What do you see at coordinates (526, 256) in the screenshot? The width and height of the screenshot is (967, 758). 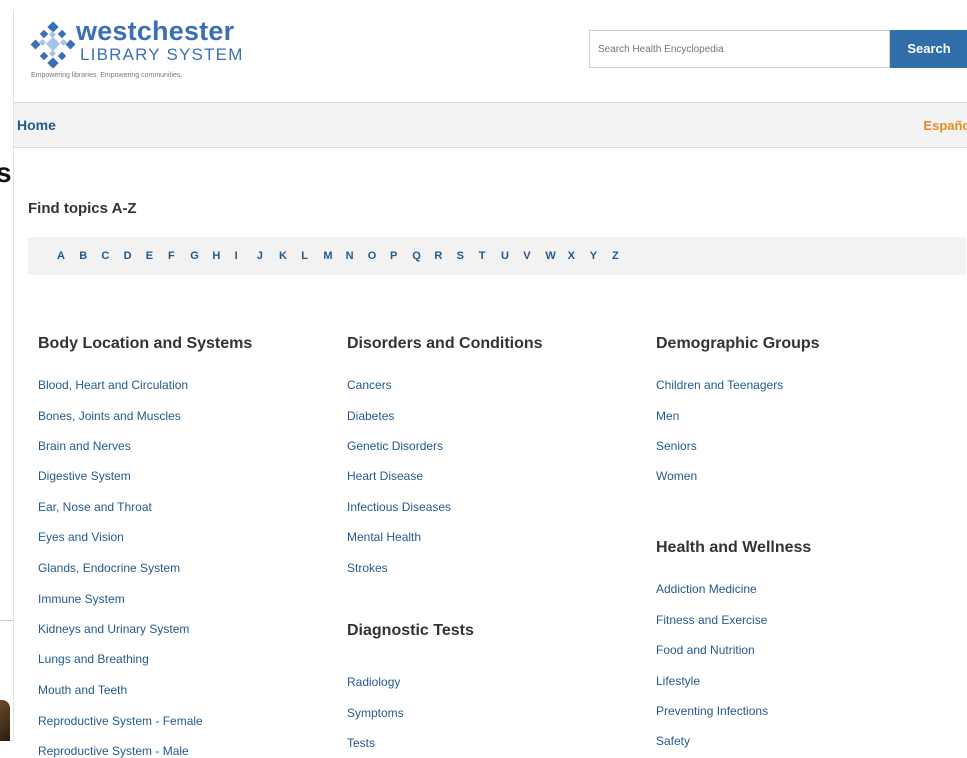 I see `az-letter-link: V` at bounding box center [526, 256].